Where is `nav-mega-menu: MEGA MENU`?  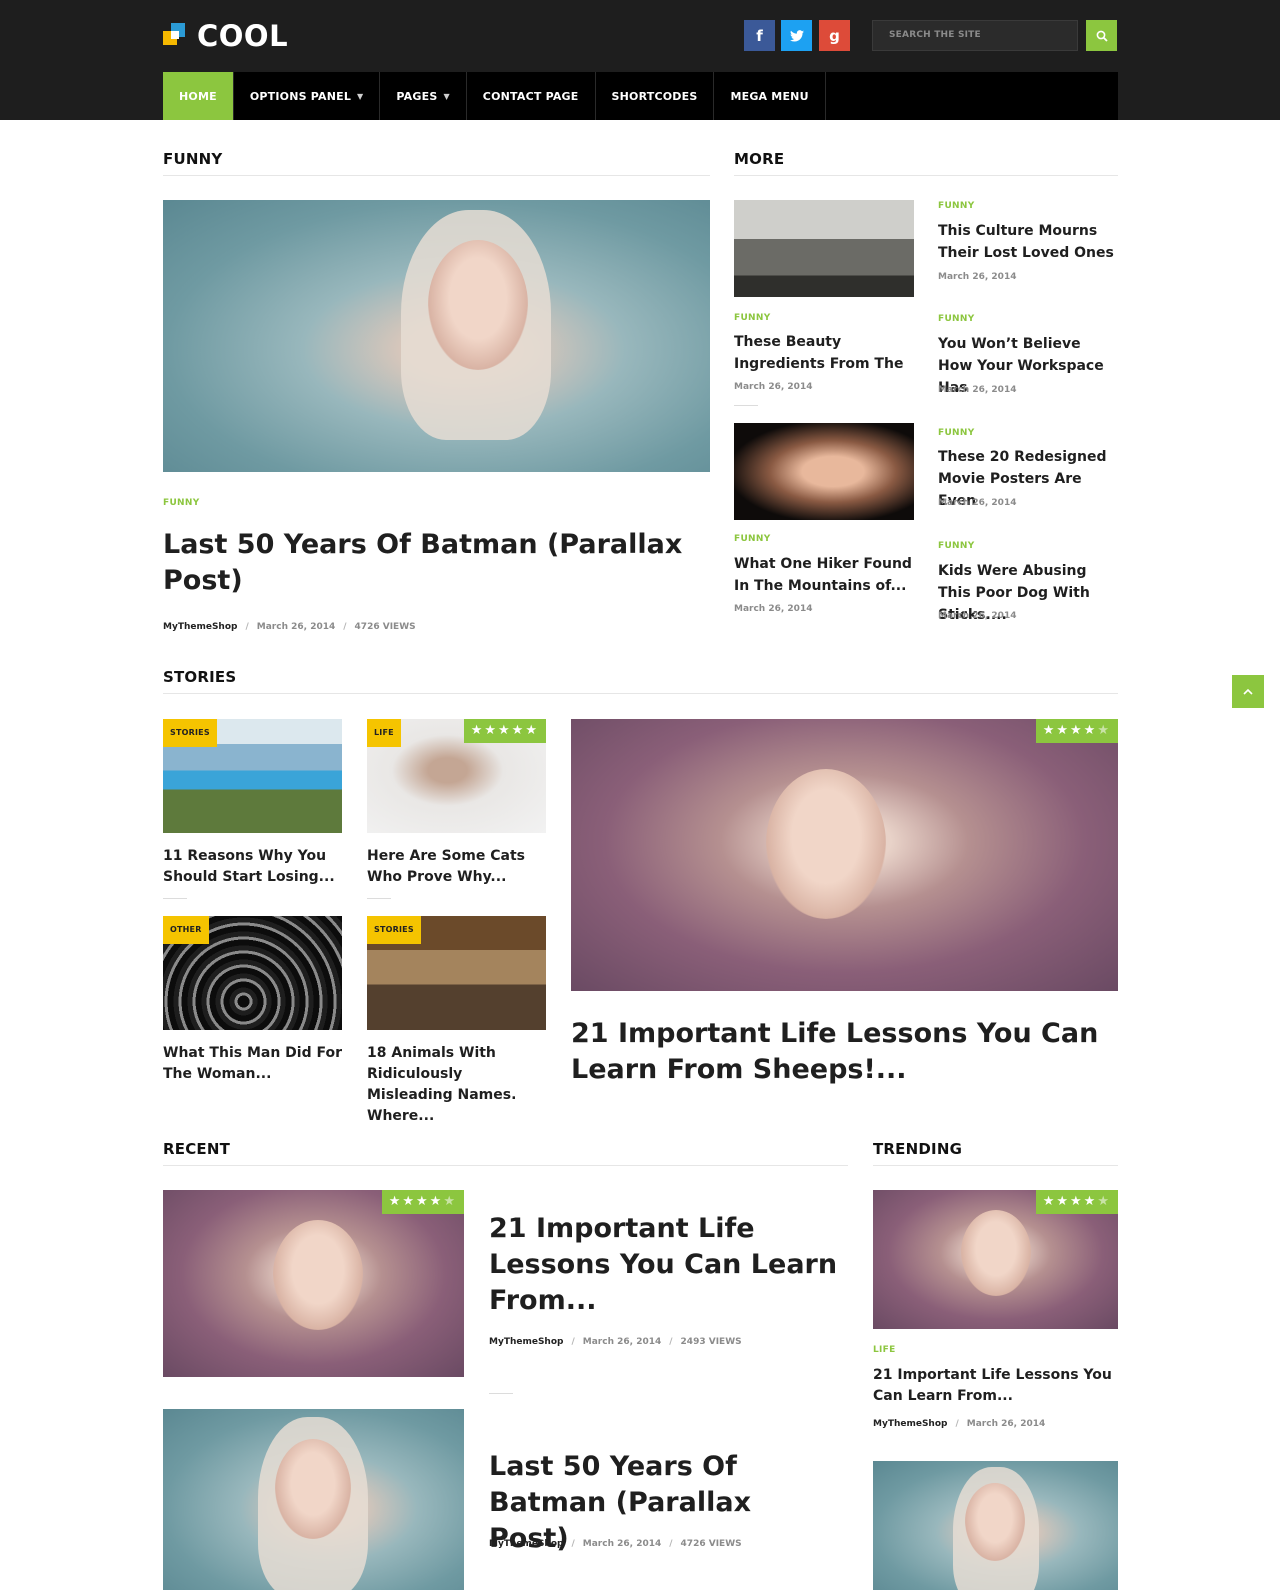 nav-mega-menu: MEGA MENU is located at coordinates (770, 96).